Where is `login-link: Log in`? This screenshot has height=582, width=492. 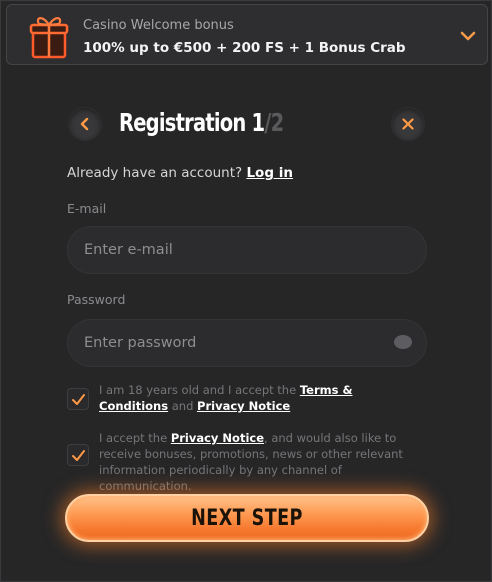 login-link: Log in is located at coordinates (269, 173).